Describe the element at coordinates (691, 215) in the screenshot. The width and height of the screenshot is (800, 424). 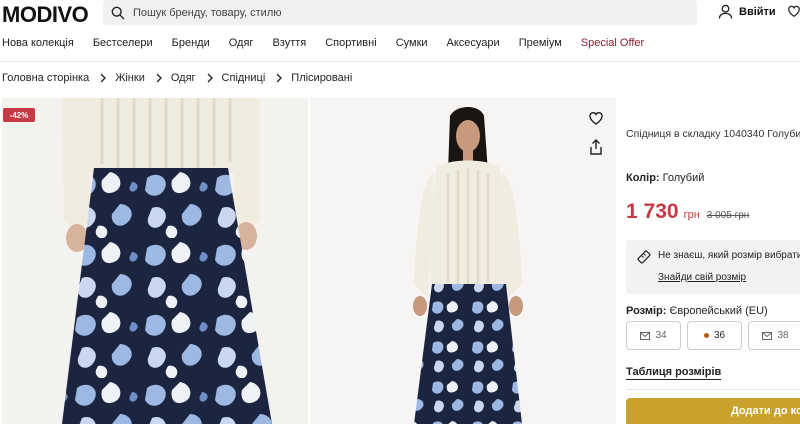
I see `price-currency: грн` at that location.